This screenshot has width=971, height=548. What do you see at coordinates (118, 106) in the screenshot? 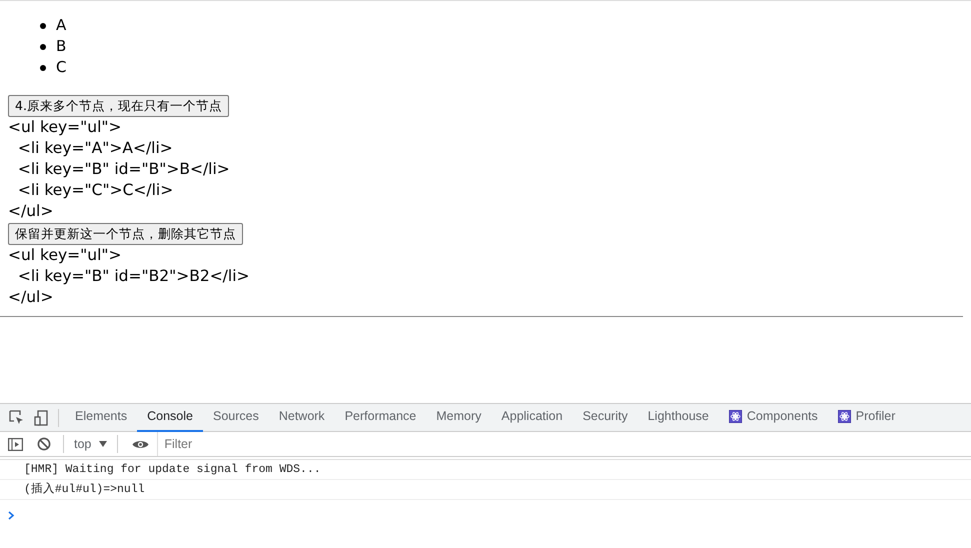
I see `action-button: 4.原来多个节点，现在只有一个节点` at bounding box center [118, 106].